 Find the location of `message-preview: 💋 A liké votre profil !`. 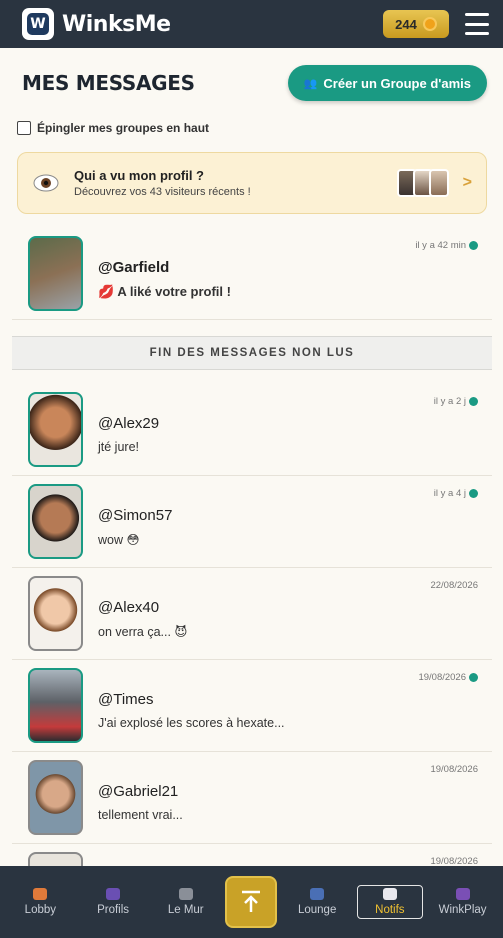

message-preview: 💋 A liké votre profil ! is located at coordinates (164, 291).